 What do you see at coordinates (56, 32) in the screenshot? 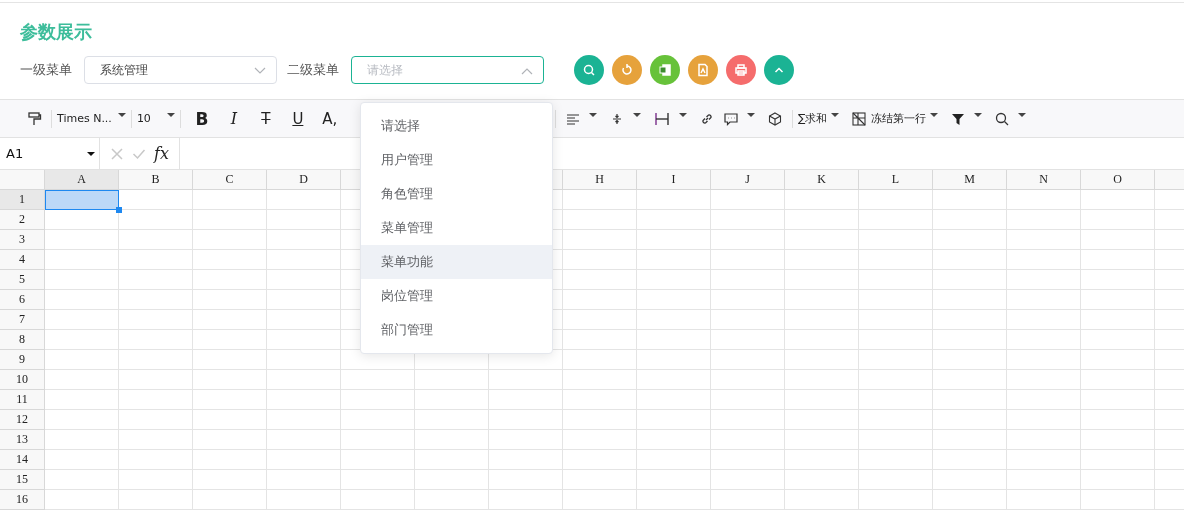
I see `page-title: 参数展示` at bounding box center [56, 32].